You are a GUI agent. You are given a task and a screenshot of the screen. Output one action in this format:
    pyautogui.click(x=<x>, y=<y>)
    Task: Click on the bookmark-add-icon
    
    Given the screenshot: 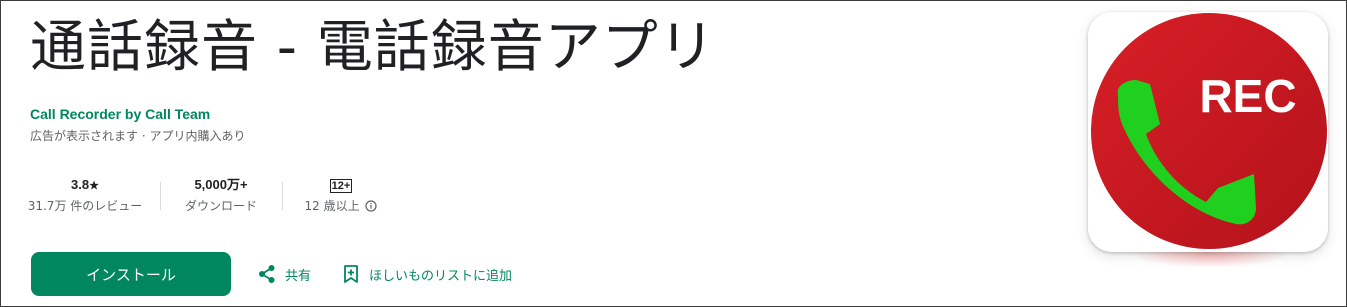 What is the action you would take?
    pyautogui.click(x=351, y=274)
    